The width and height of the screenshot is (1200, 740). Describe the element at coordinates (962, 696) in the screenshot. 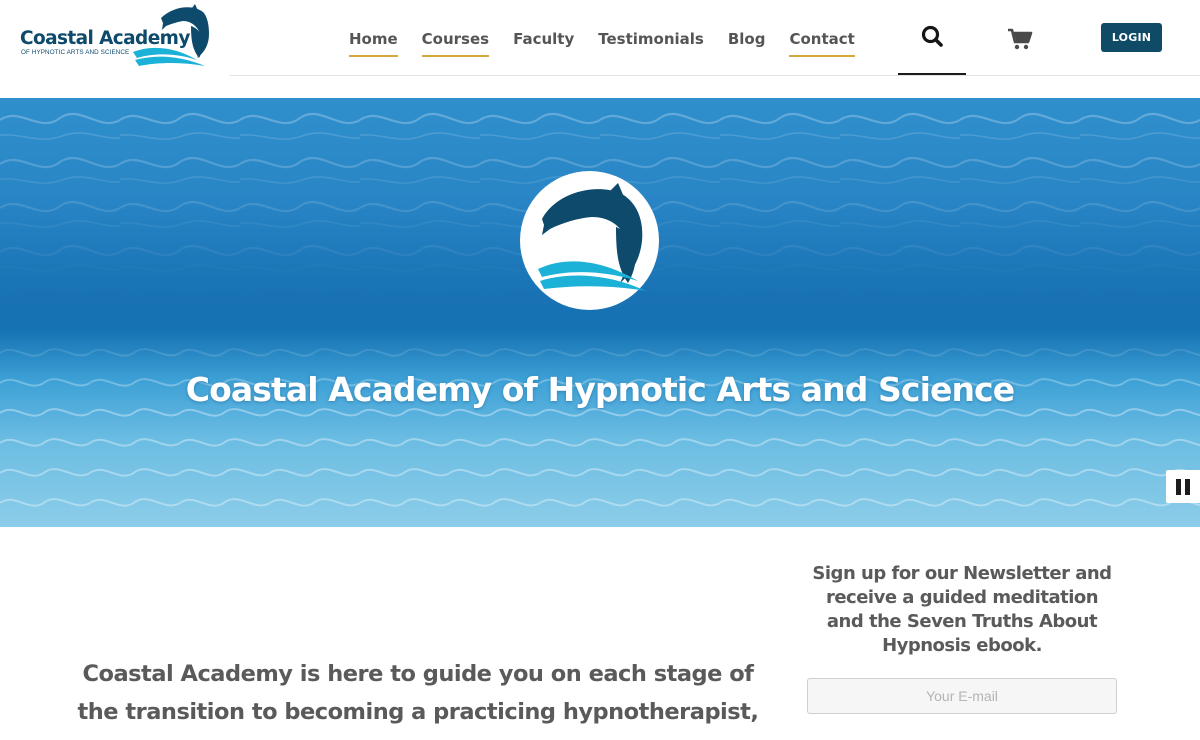

I see `newsletter-email-input` at that location.